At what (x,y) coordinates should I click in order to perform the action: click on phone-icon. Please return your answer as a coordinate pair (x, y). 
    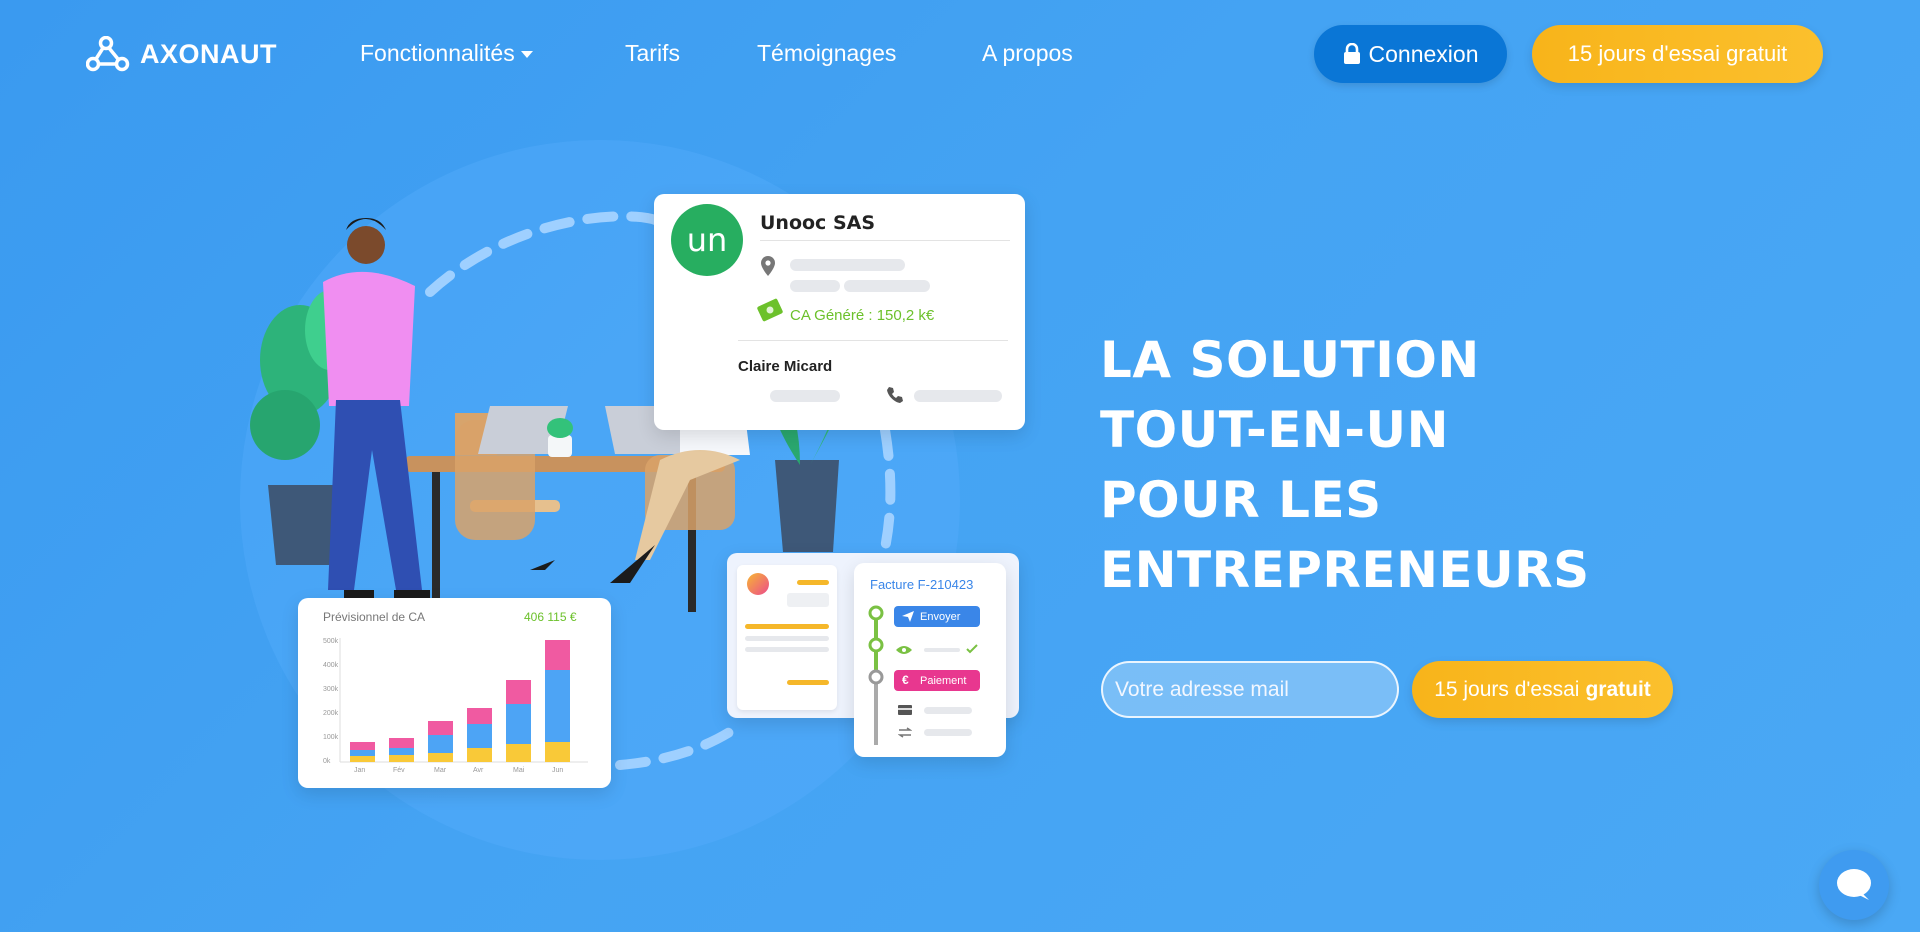
    Looking at the image, I should click on (895, 395).